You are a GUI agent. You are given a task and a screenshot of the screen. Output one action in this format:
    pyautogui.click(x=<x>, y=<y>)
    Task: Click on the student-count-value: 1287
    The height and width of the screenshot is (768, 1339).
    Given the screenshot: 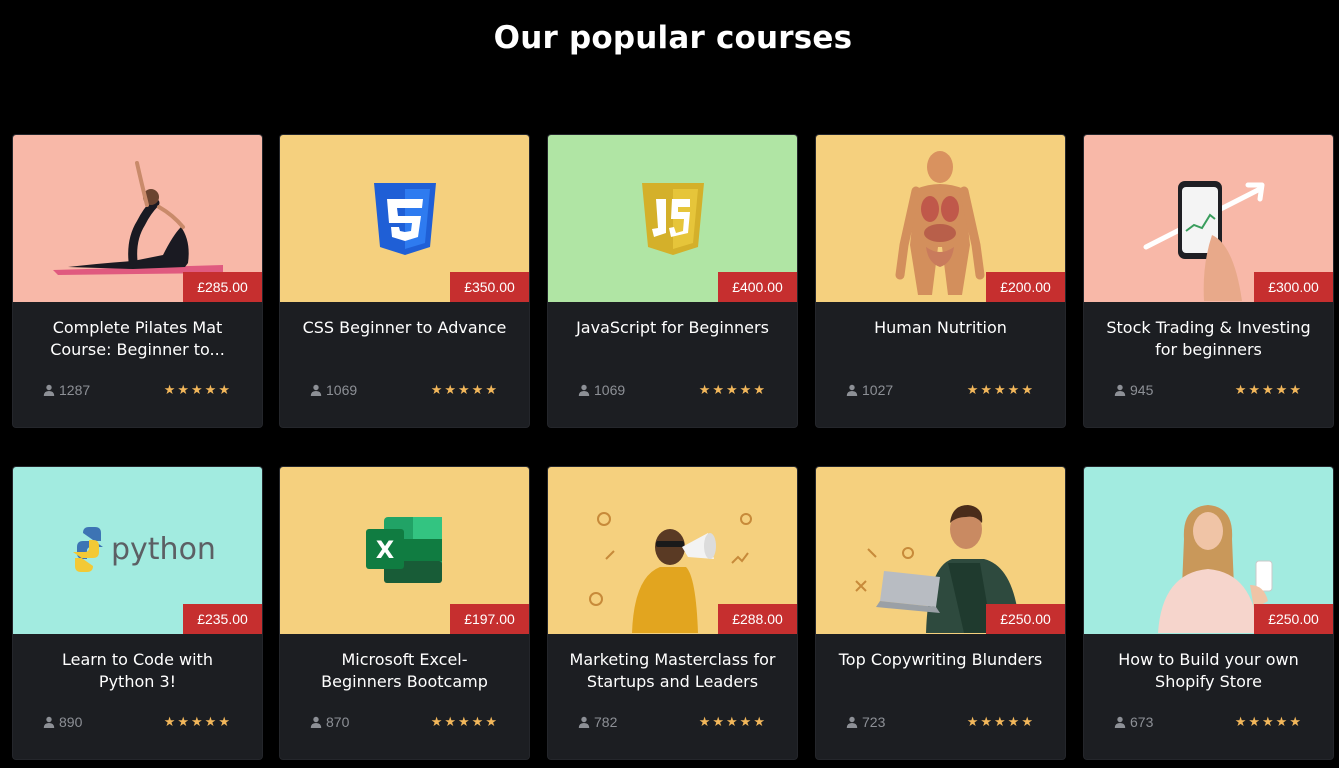 What is the action you would take?
    pyautogui.click(x=75, y=390)
    